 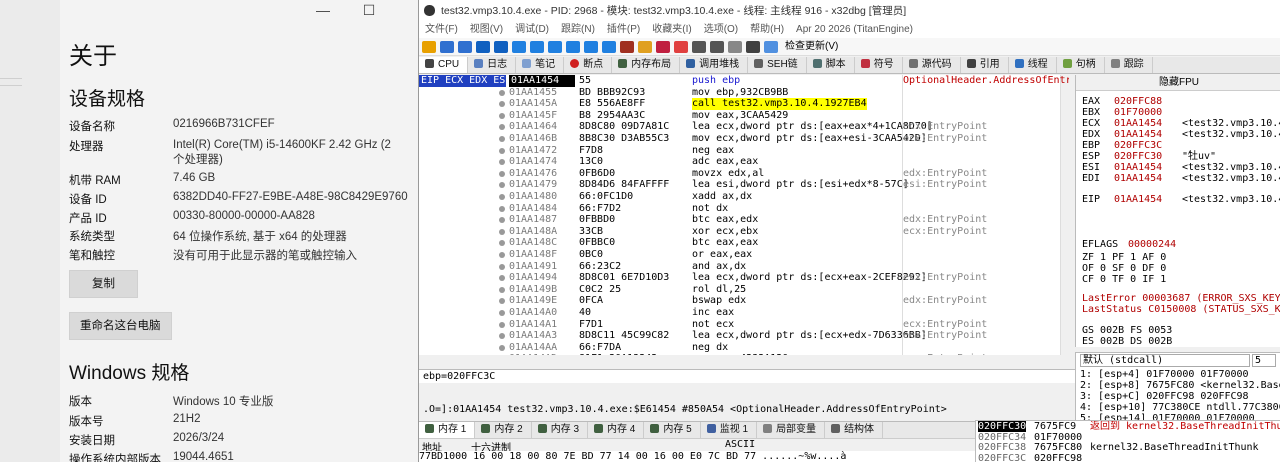 What do you see at coordinates (1124, 268) in the screenshot?
I see `flags-row: OF 0 SF 0 DF 0` at bounding box center [1124, 268].